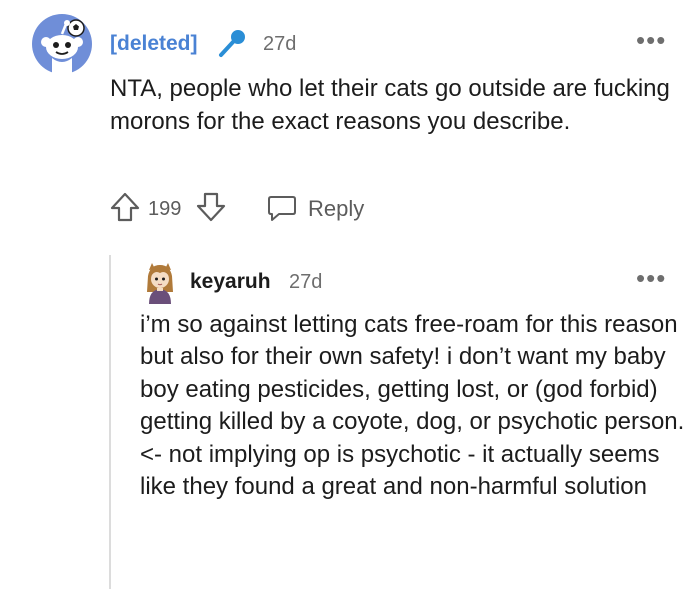 The width and height of the screenshot is (700, 589). What do you see at coordinates (651, 40) in the screenshot?
I see `more-options-button: •••` at bounding box center [651, 40].